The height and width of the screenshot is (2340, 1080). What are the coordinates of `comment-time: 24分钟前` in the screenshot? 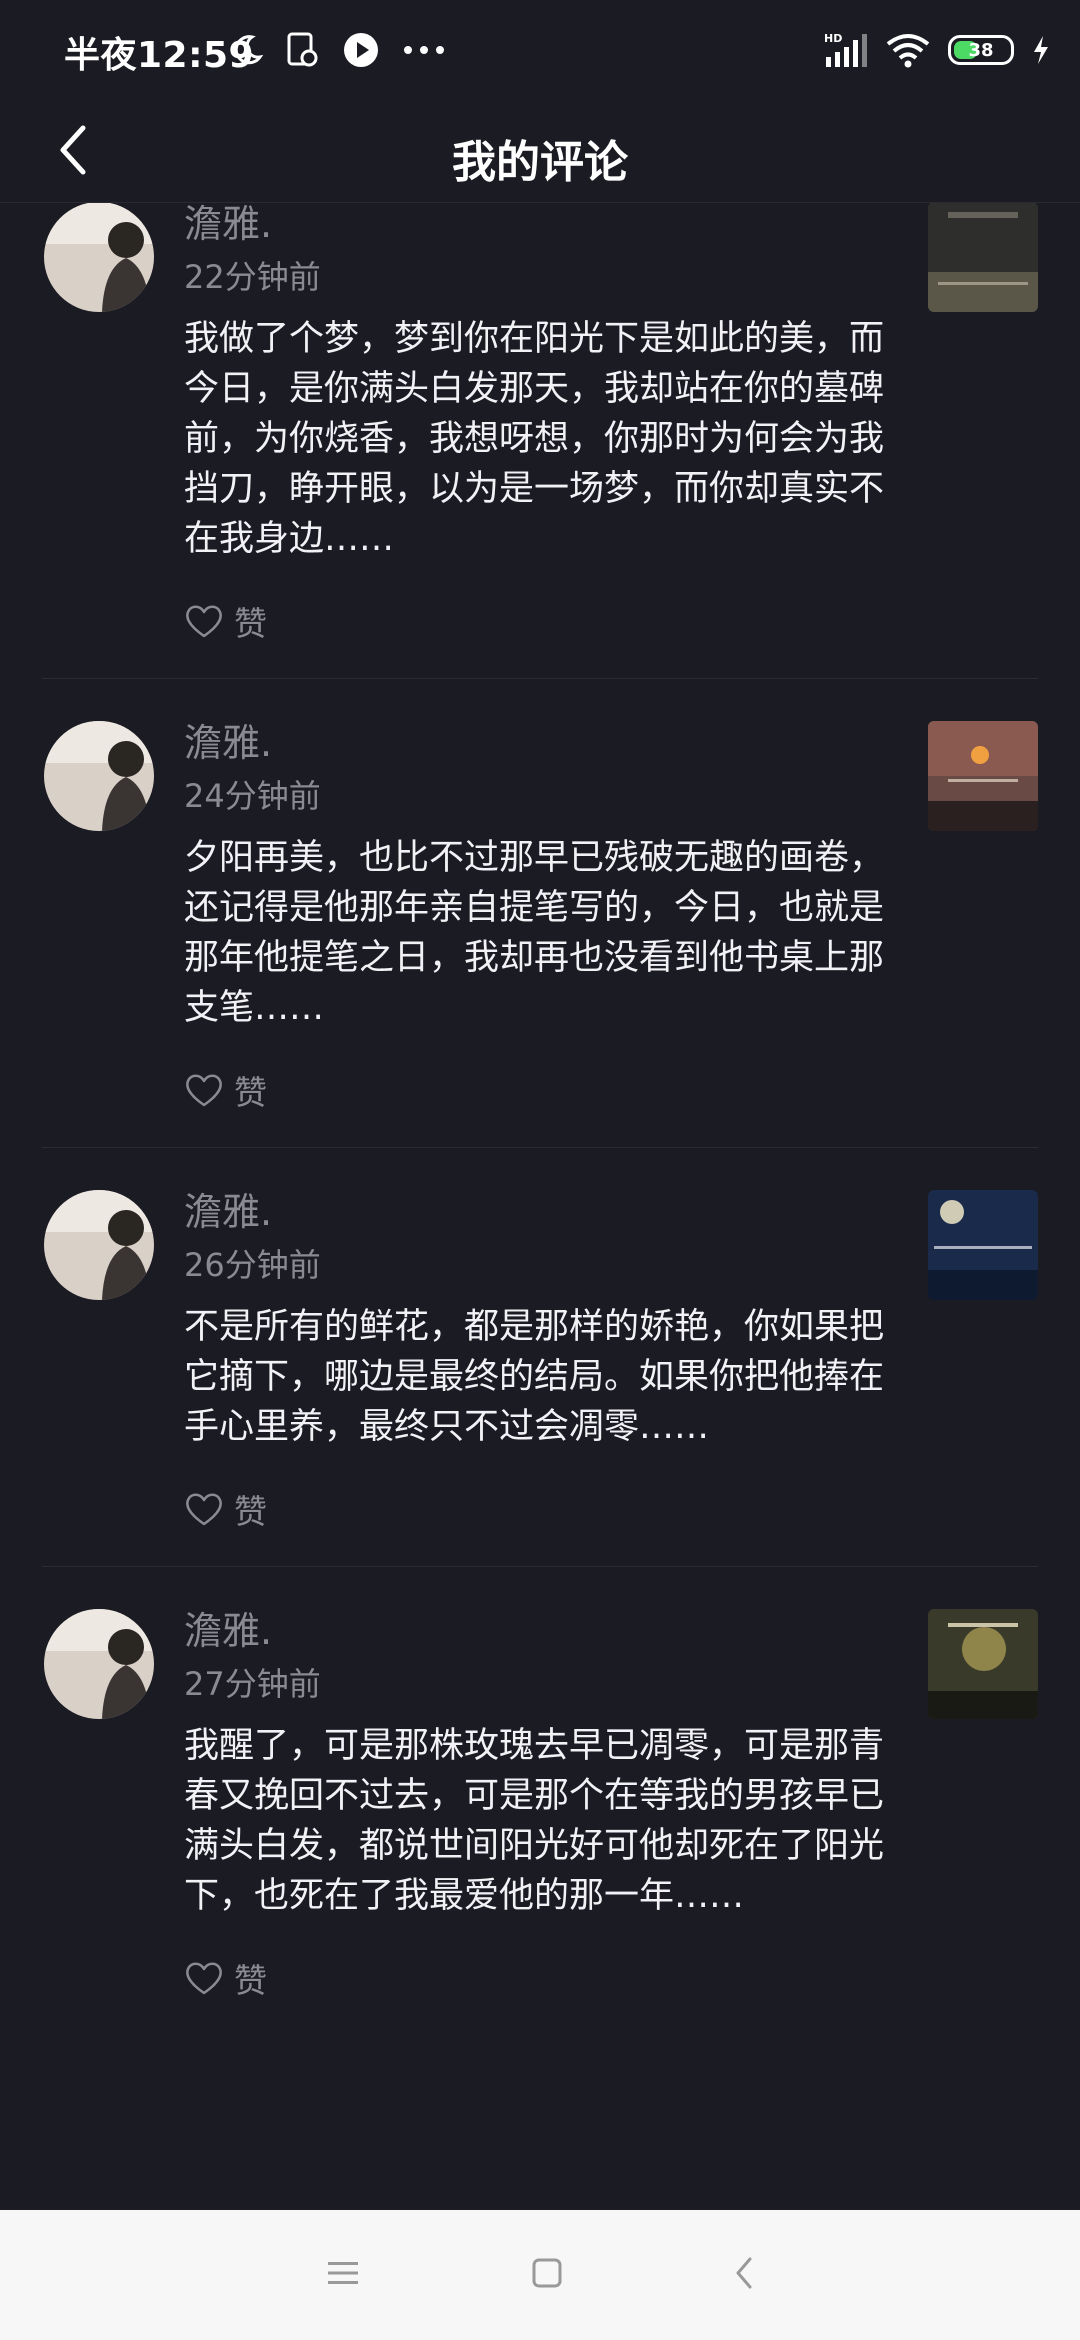 It's located at (252, 796).